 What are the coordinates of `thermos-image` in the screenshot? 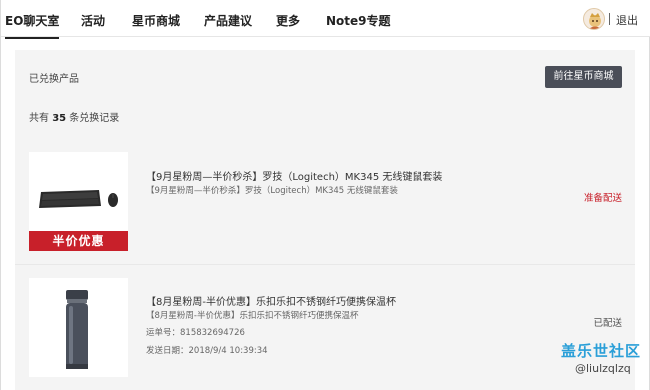 It's located at (78, 327).